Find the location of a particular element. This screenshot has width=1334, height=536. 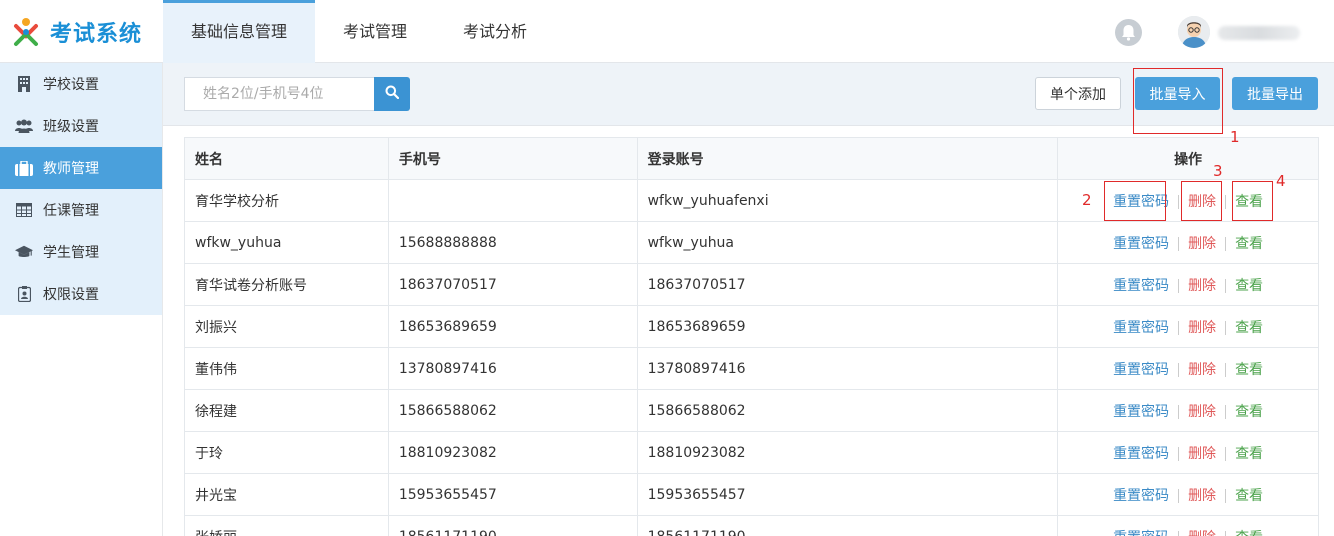

cell-account: 18810923082 is located at coordinates (847, 452).